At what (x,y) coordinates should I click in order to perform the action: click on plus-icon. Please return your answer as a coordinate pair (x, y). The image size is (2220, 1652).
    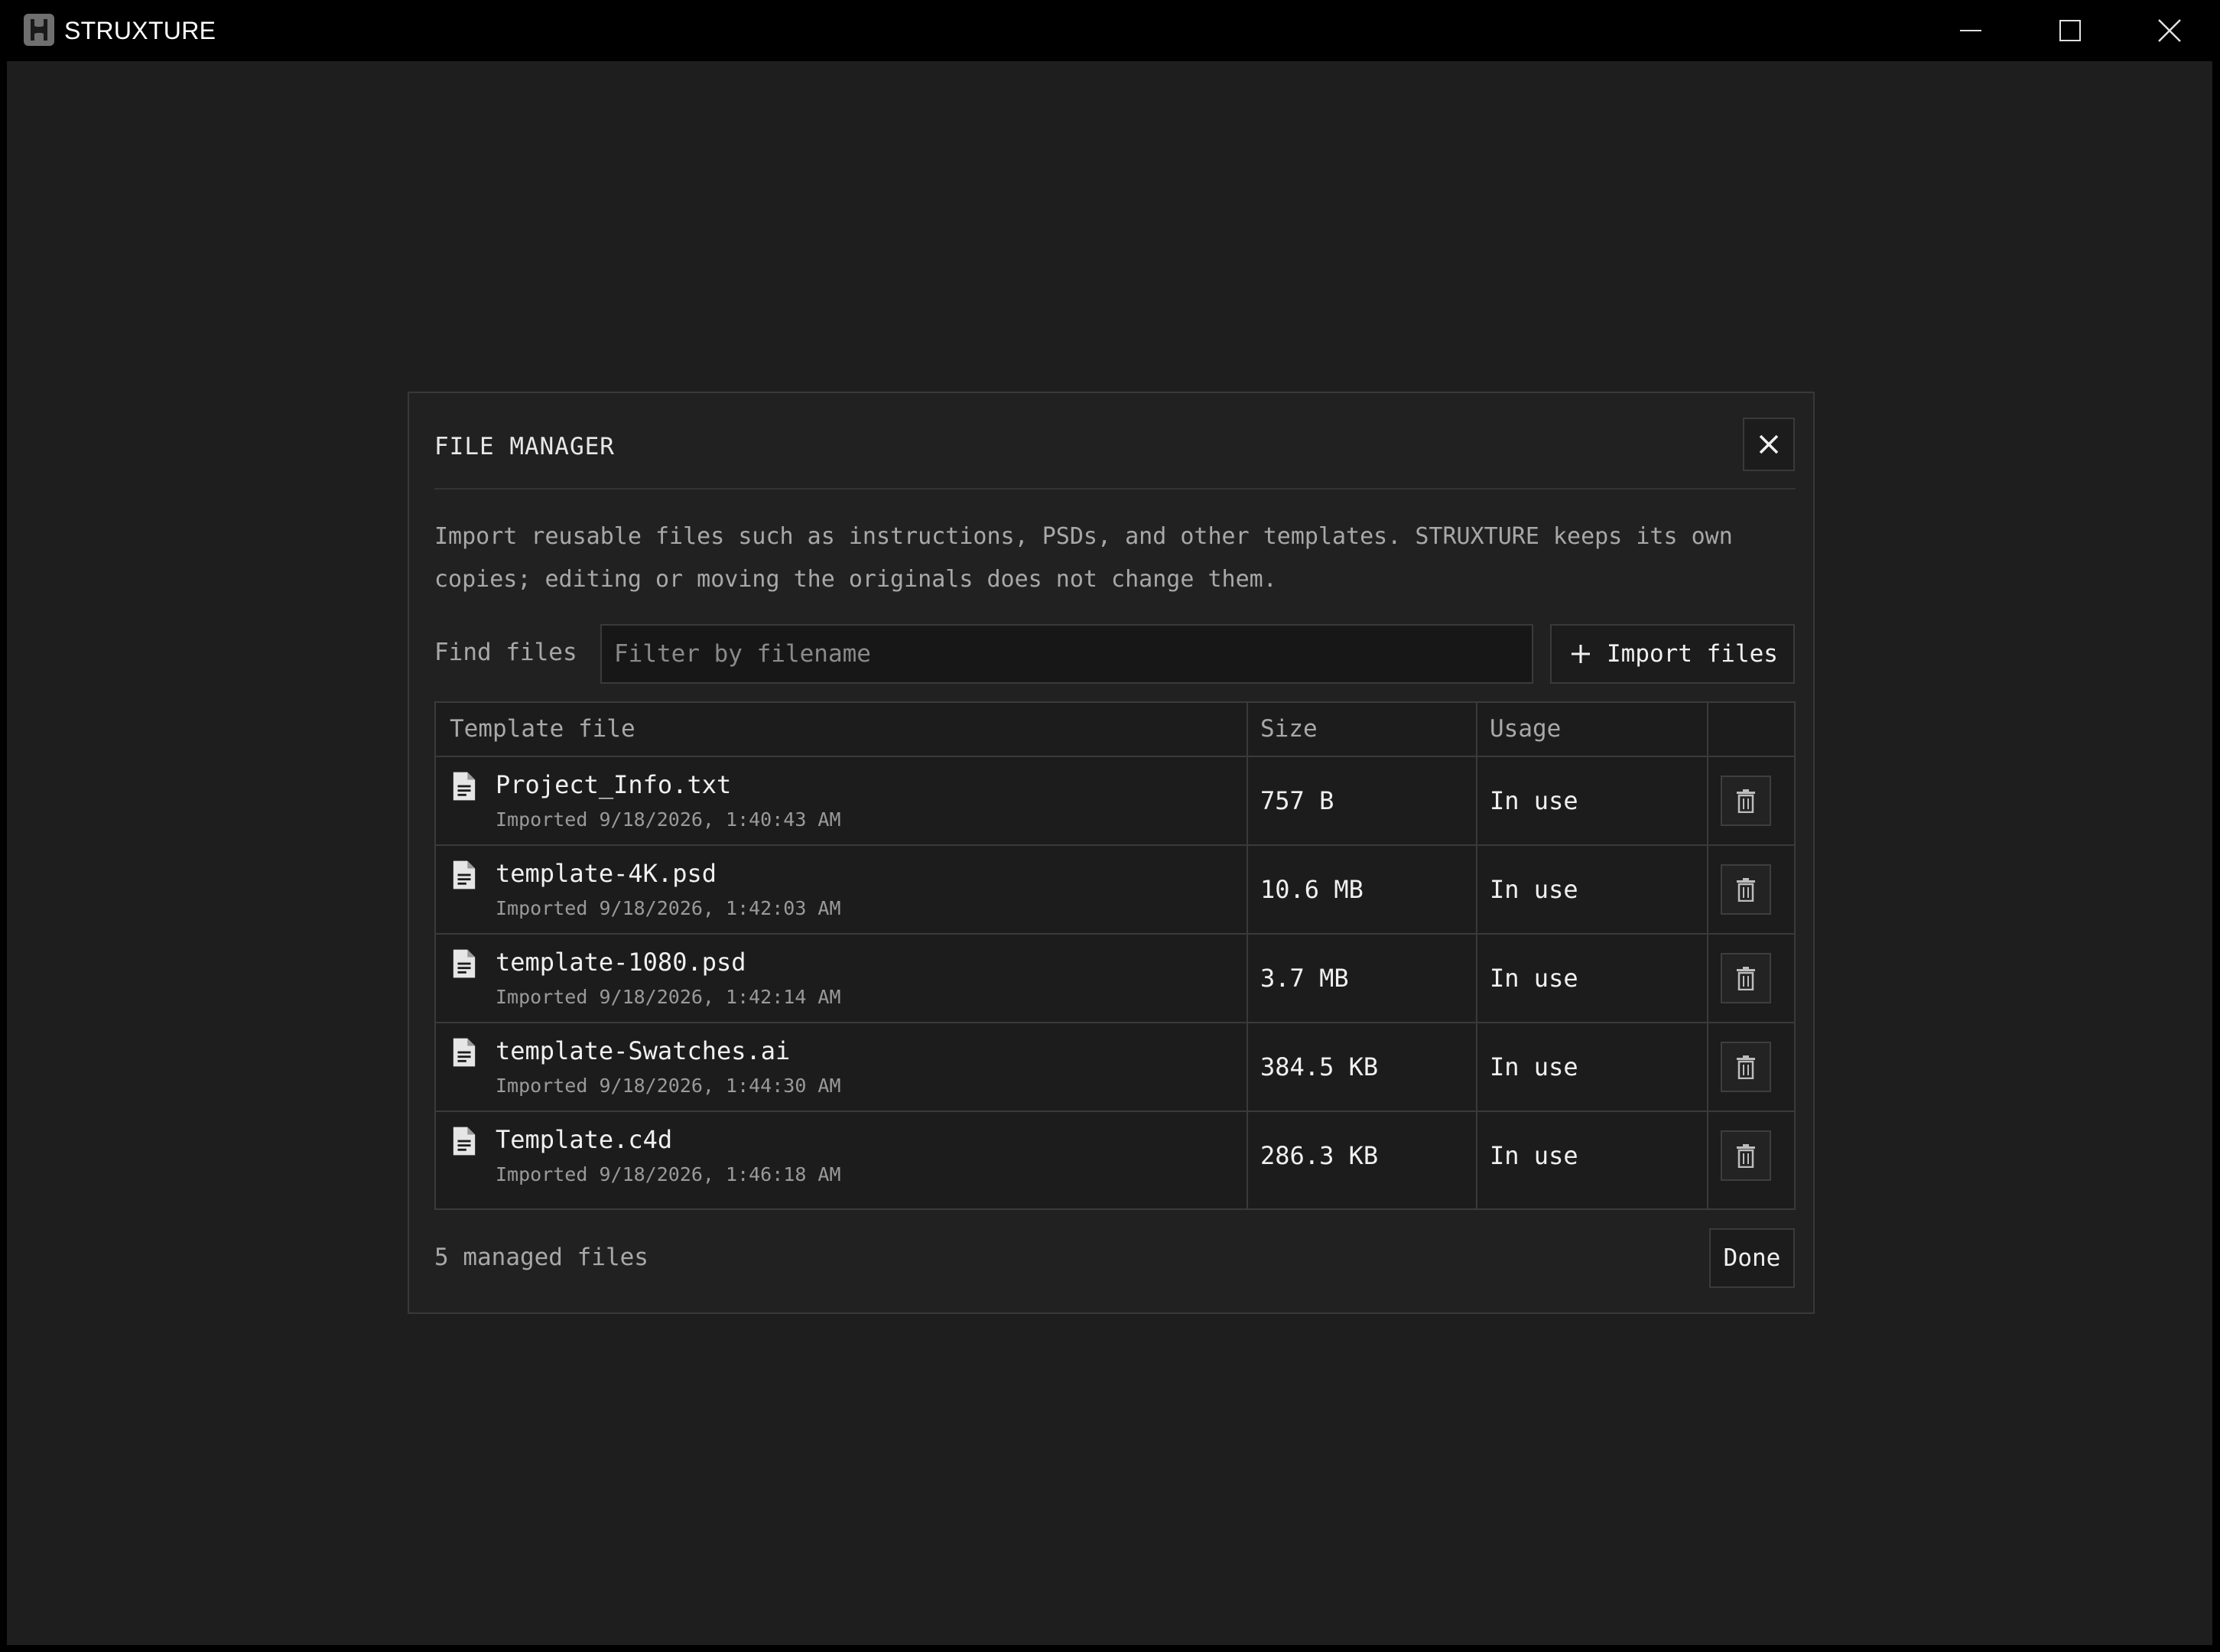
    Looking at the image, I should click on (1580, 654).